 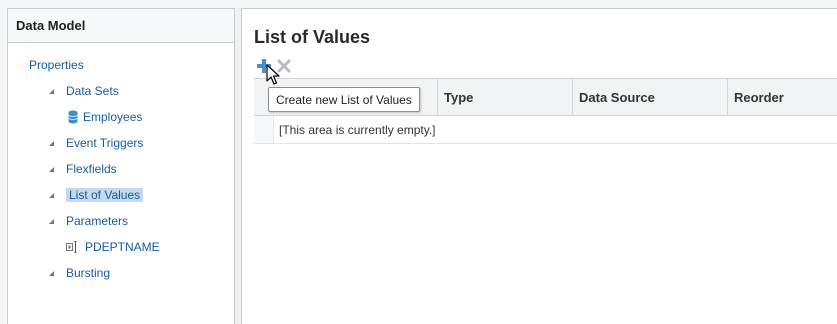 I want to click on tree-item-label: List of Values, so click(x=105, y=195).